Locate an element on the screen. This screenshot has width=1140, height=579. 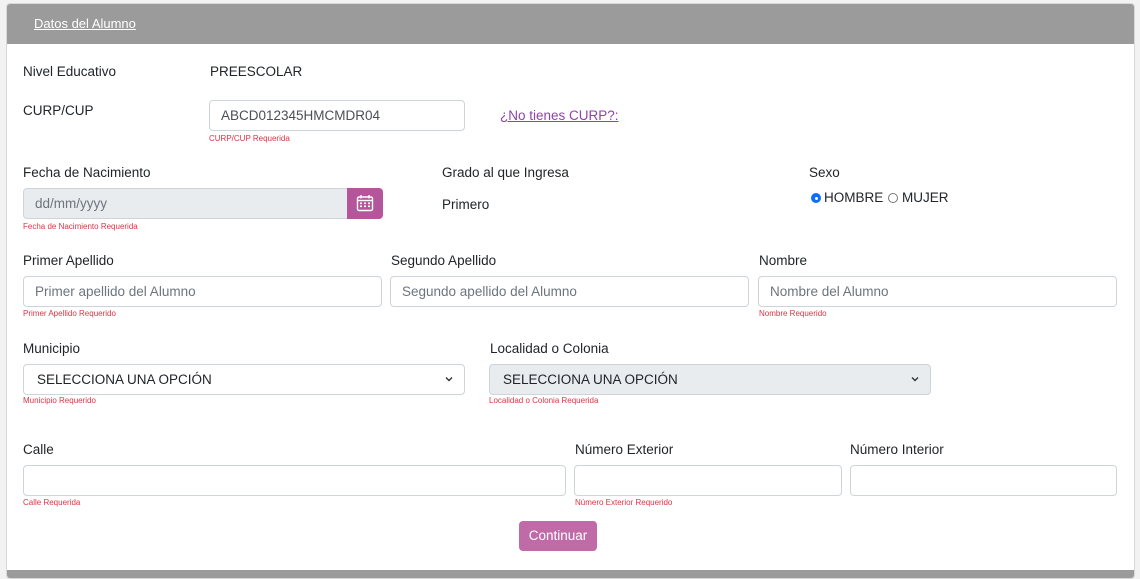
localidad-error: Localidad o Colonia Requerida is located at coordinates (544, 400).